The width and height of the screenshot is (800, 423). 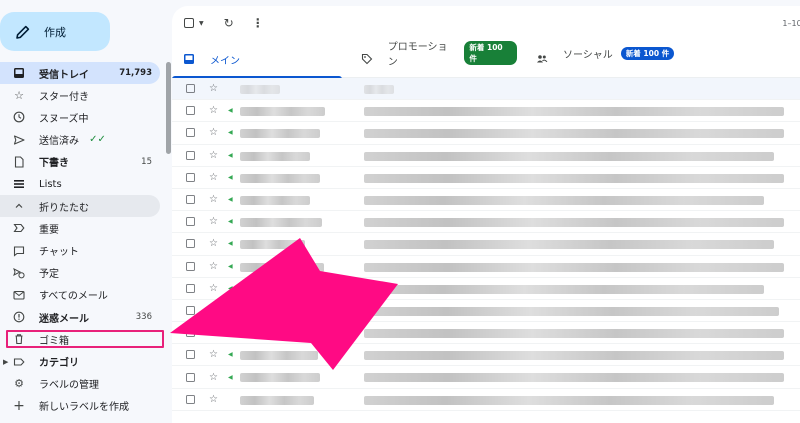 I want to click on tab-primary: メイン, so click(x=257, y=59).